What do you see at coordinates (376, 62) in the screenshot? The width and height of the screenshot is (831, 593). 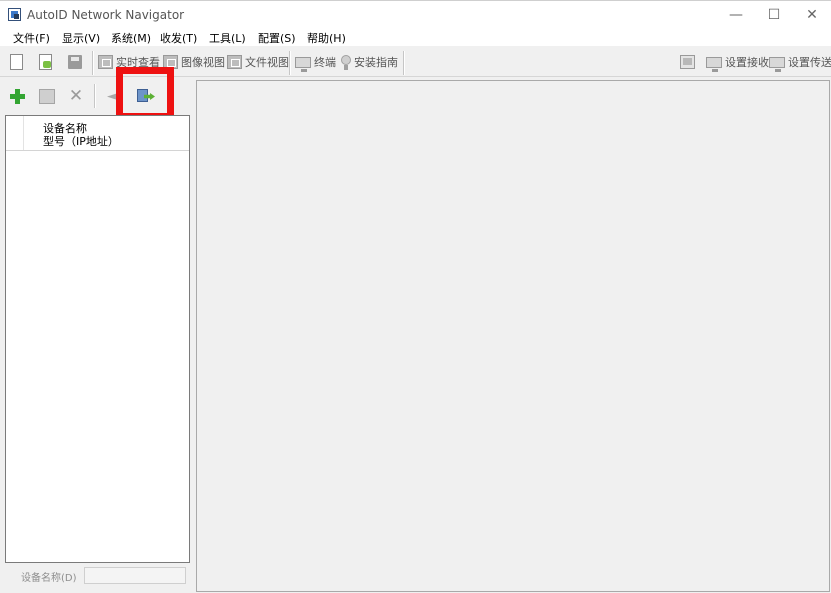 I see `install-guide-label: 安装指南` at bounding box center [376, 62].